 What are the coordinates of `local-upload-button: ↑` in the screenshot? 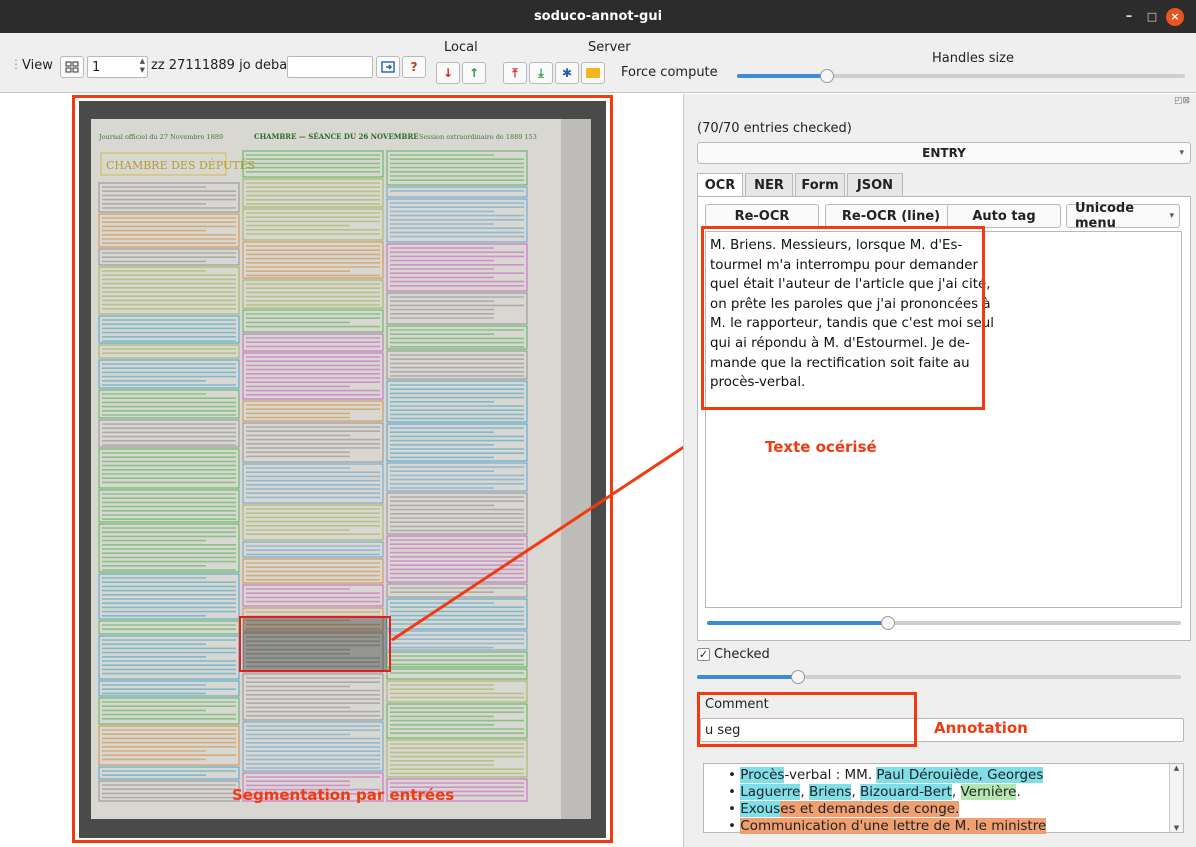 It's located at (474, 73).